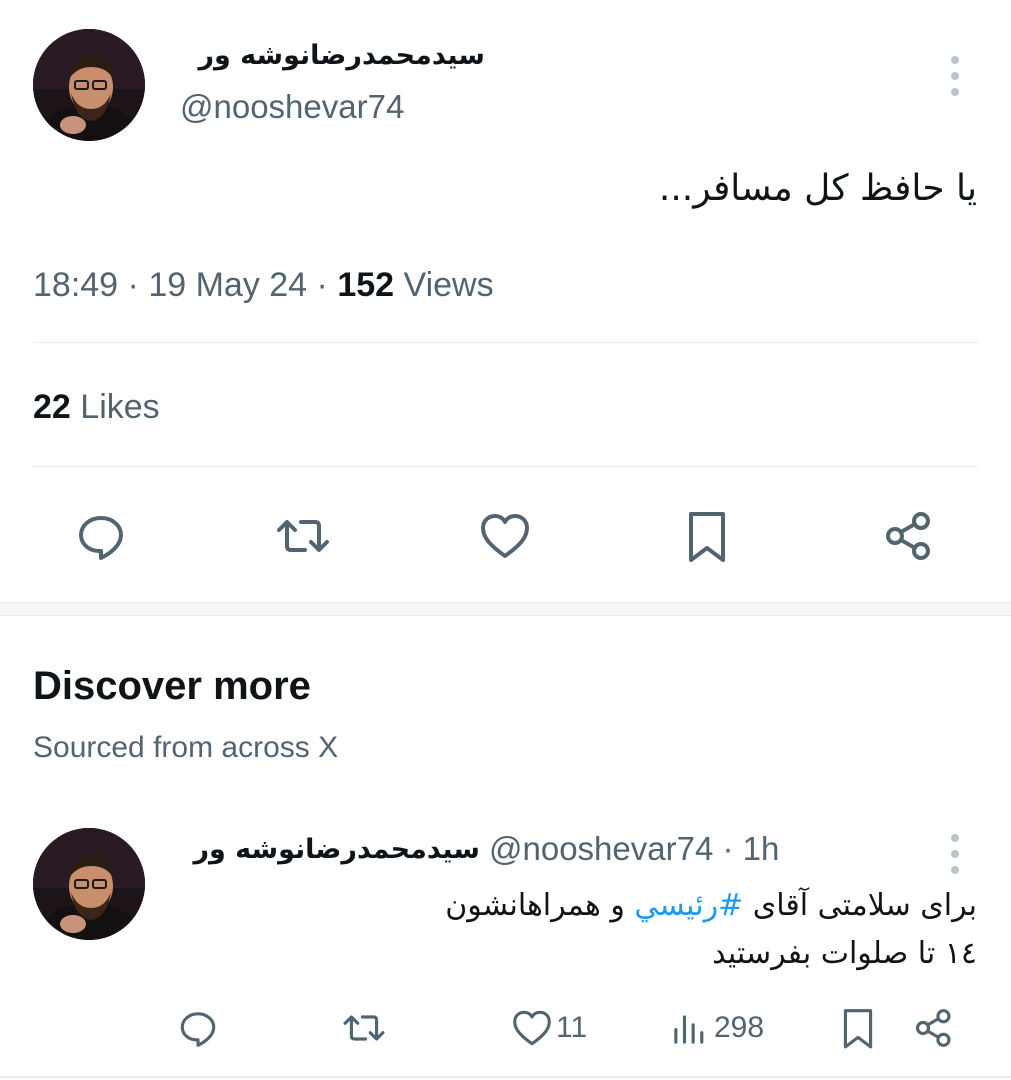 This screenshot has width=1011, height=1080. I want to click on analytics-icon, so click(689, 1029).